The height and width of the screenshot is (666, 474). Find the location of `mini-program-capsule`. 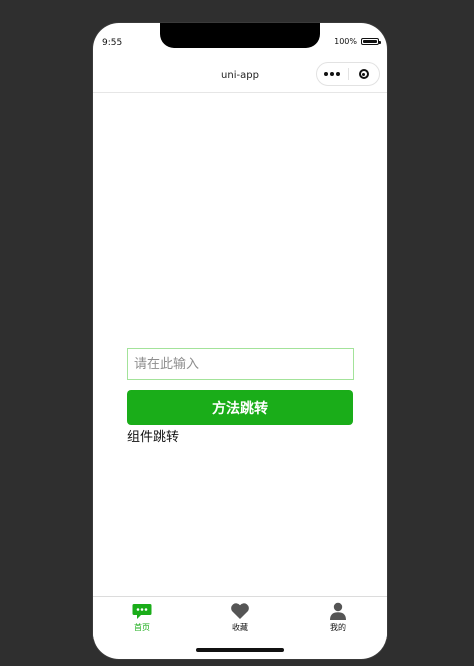

mini-program-capsule is located at coordinates (348, 74).